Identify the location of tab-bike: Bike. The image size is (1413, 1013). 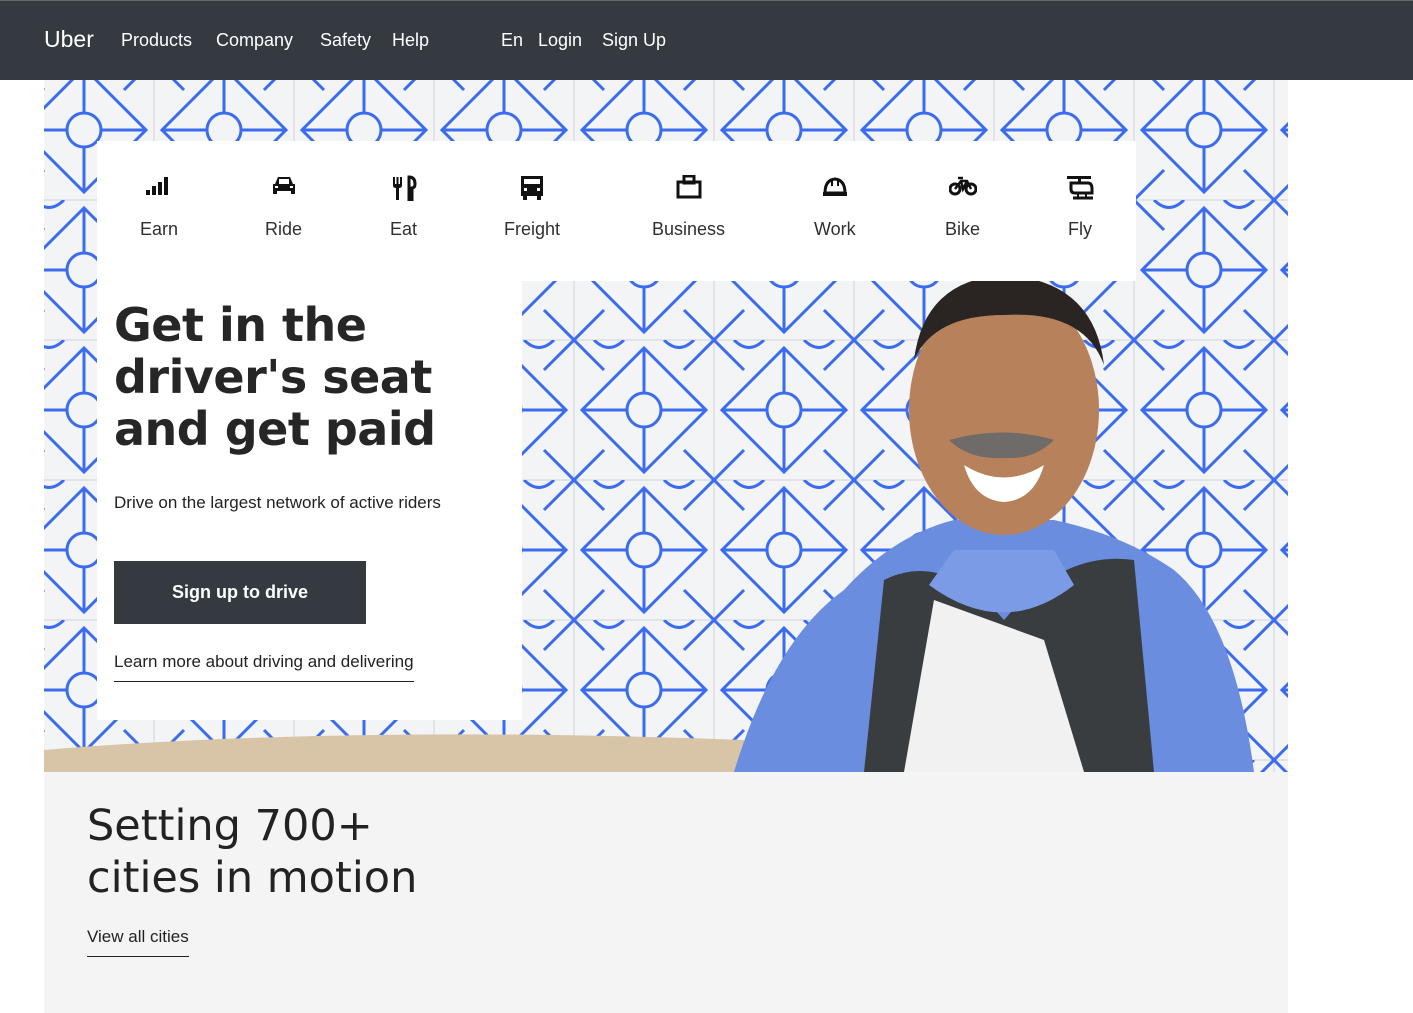
(962, 215).